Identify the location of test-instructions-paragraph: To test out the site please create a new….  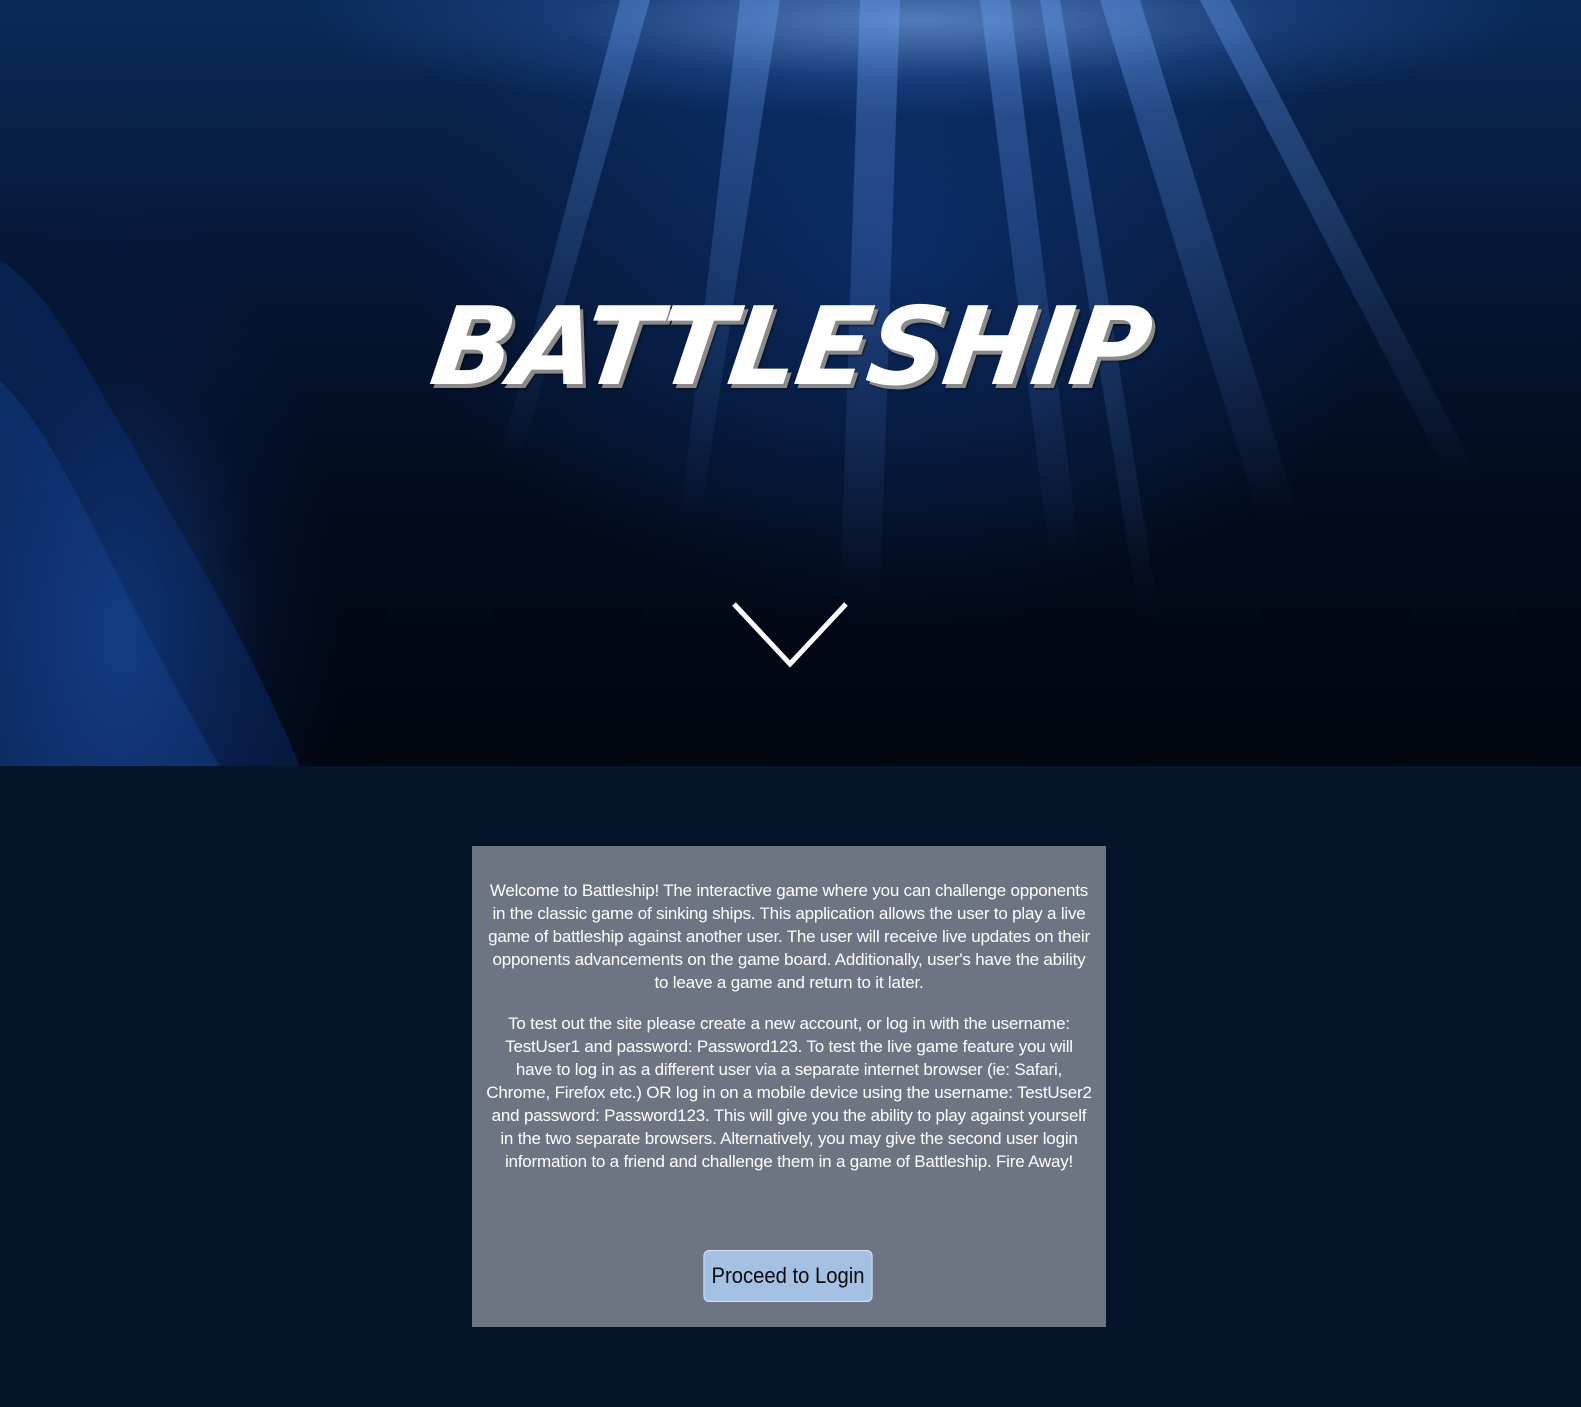
(789, 1092).